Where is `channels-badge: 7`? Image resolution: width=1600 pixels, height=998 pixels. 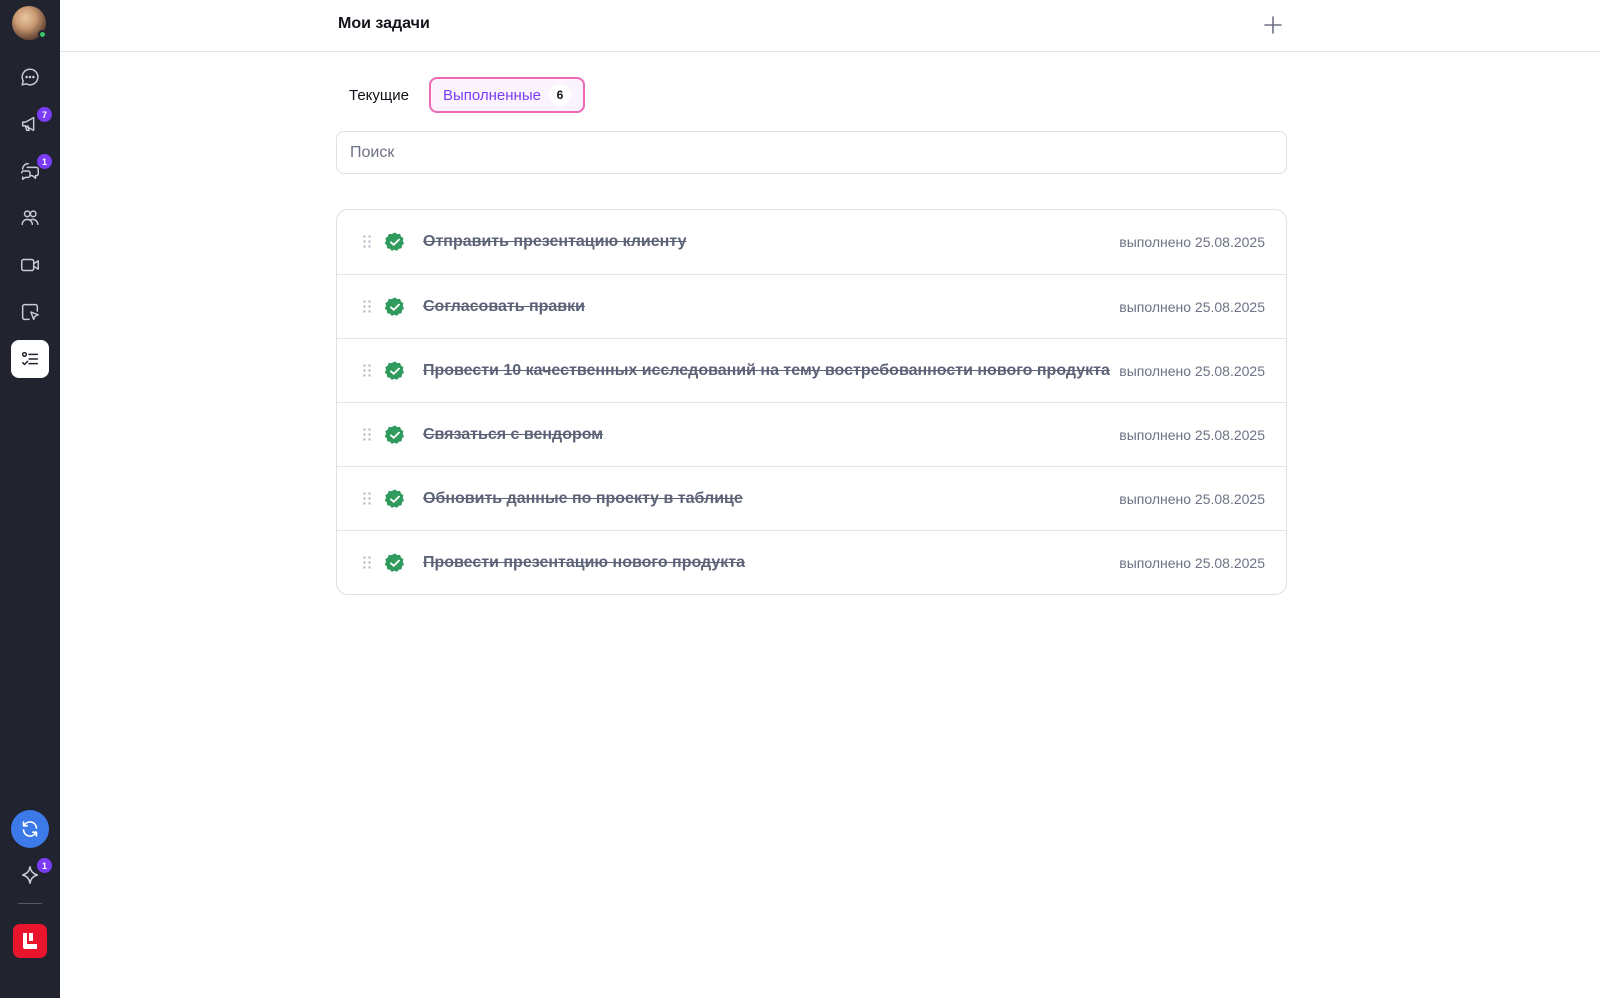
channels-badge: 7 is located at coordinates (44, 114).